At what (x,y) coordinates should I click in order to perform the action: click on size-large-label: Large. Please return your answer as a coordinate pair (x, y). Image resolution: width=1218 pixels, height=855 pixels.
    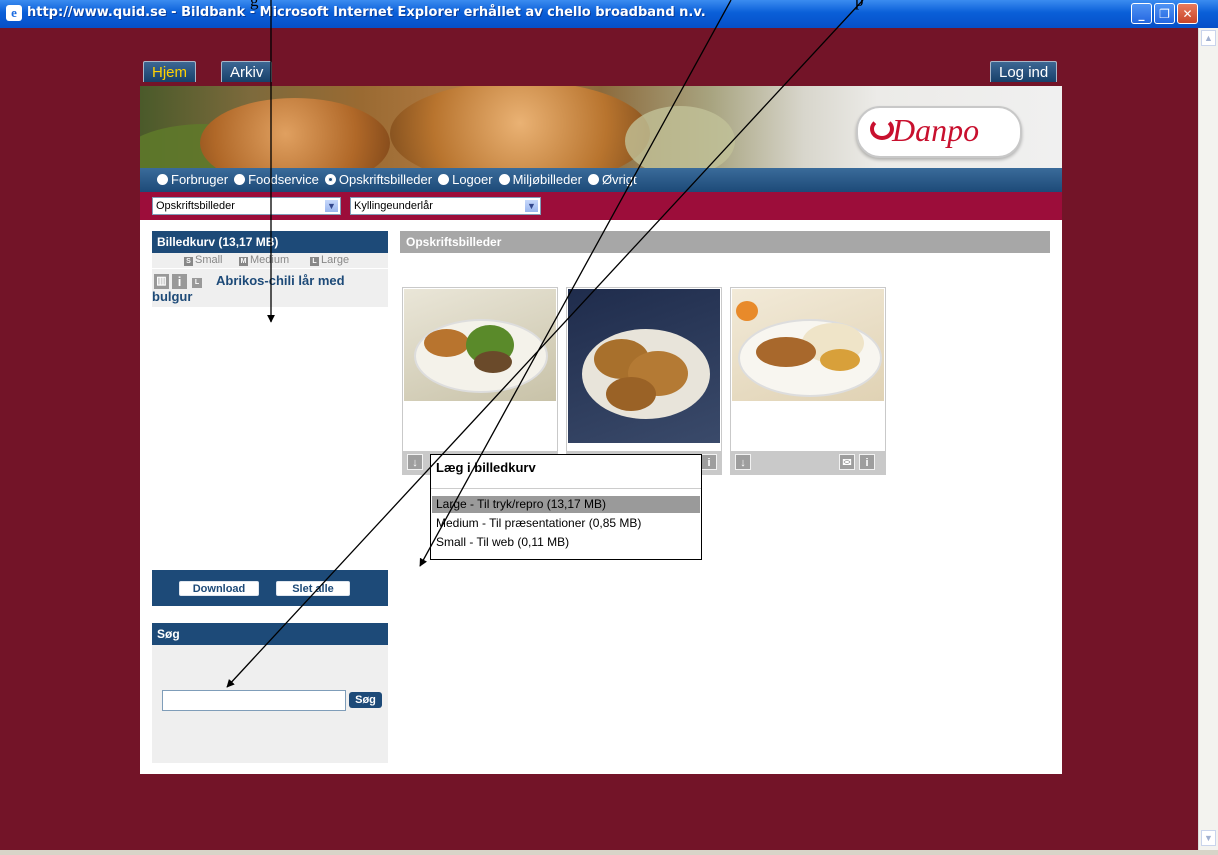
    Looking at the image, I should click on (335, 260).